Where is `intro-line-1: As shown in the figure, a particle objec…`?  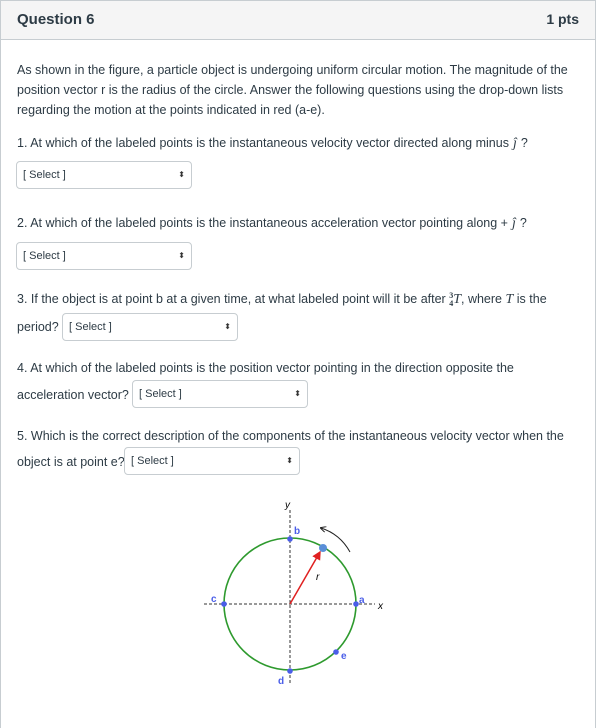 intro-line-1: As shown in the figure, a particle objec… is located at coordinates (292, 70).